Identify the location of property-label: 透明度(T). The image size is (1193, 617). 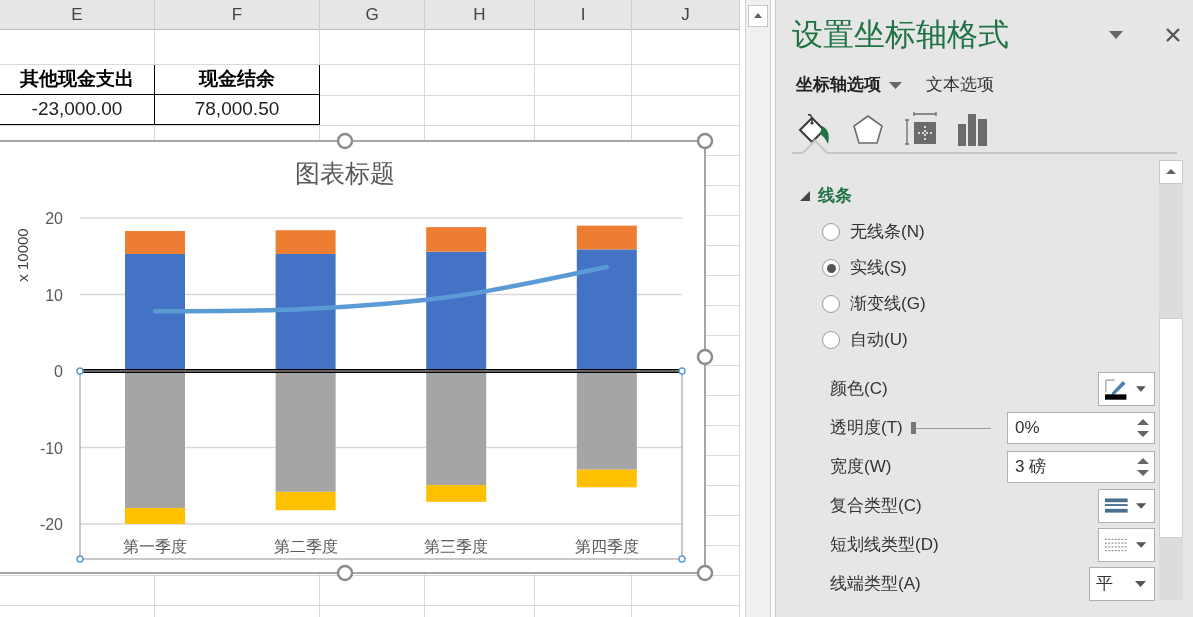
(866, 428).